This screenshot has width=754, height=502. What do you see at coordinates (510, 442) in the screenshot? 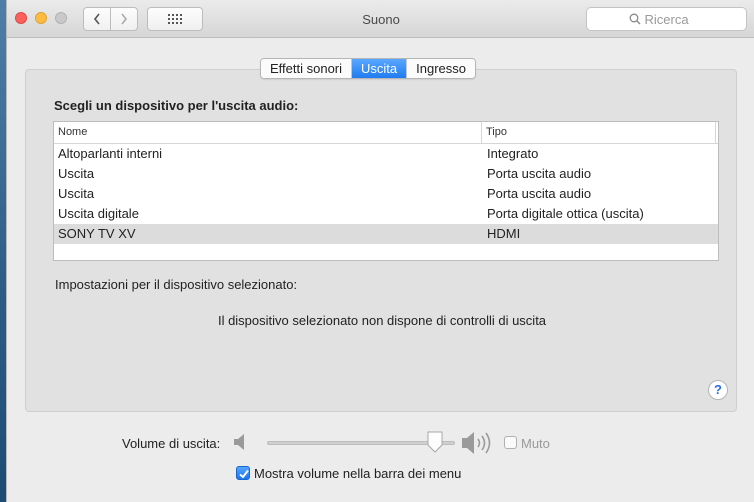
I see `mute-checkbox` at bounding box center [510, 442].